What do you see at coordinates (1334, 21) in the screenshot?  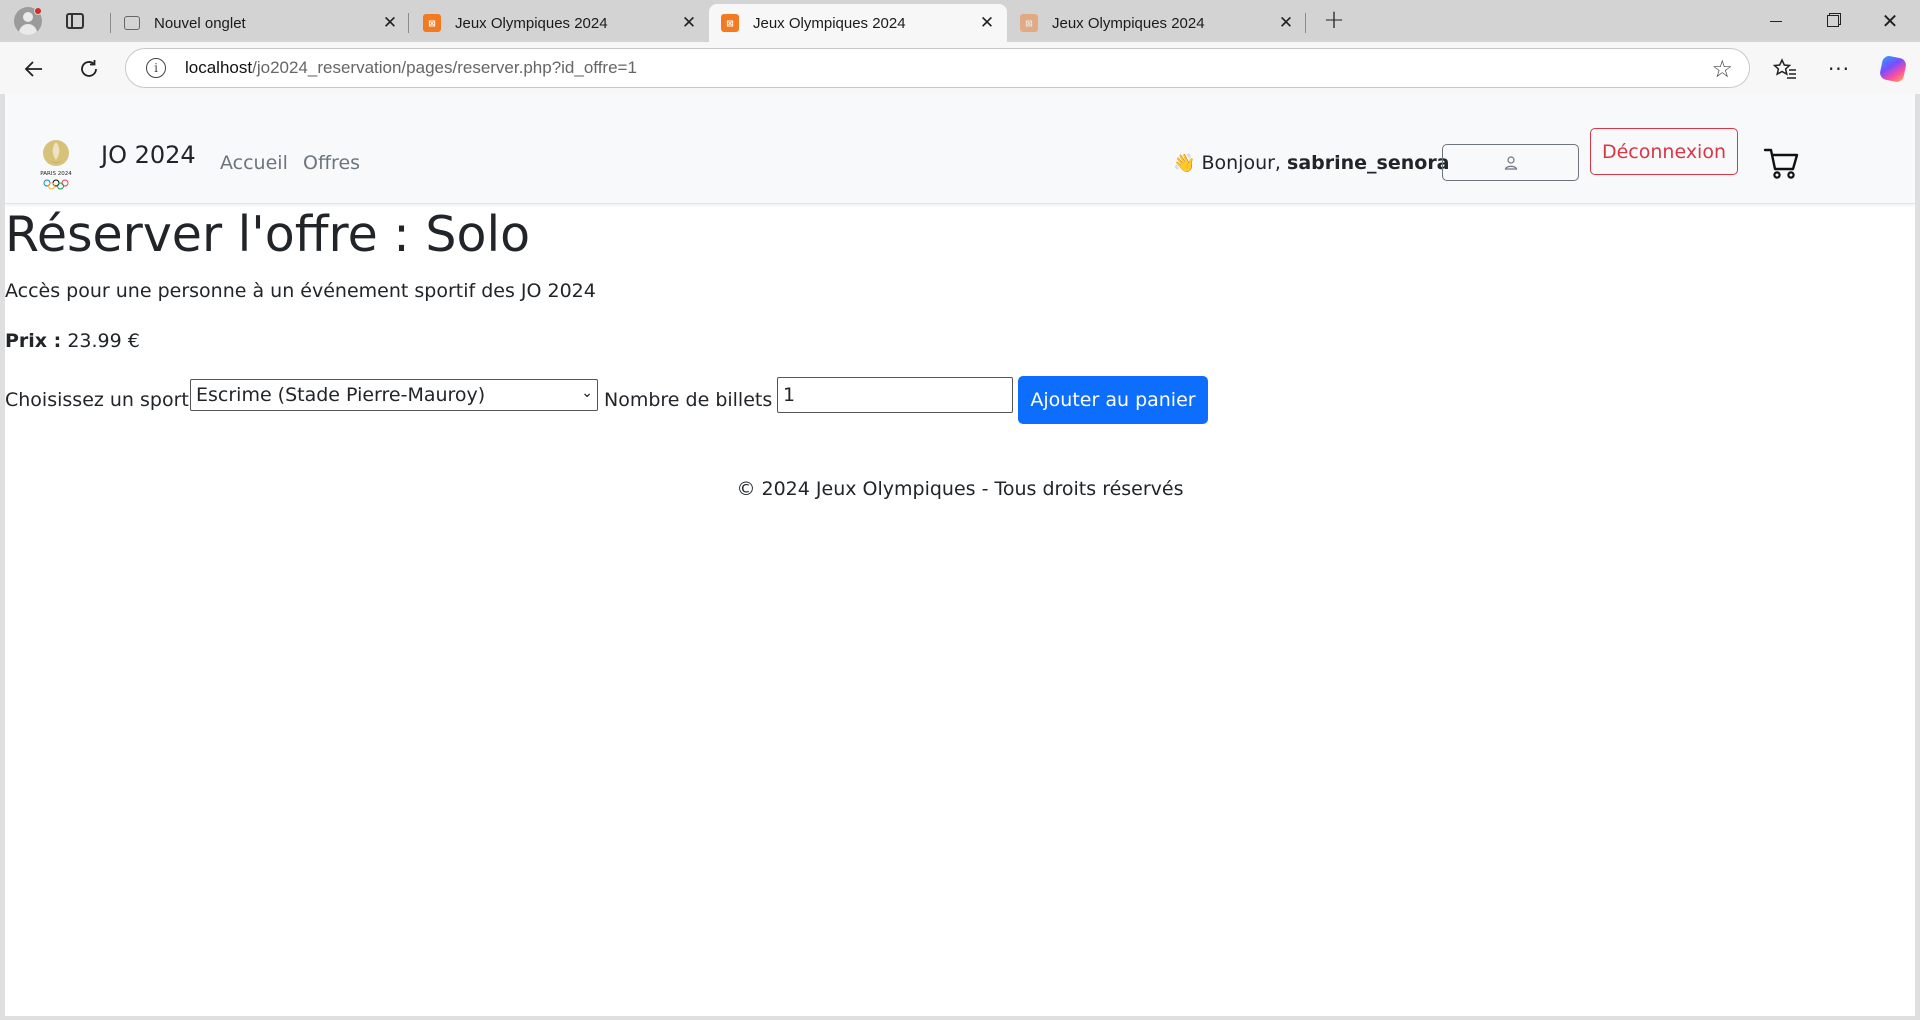 I see `new-tab-button: +` at bounding box center [1334, 21].